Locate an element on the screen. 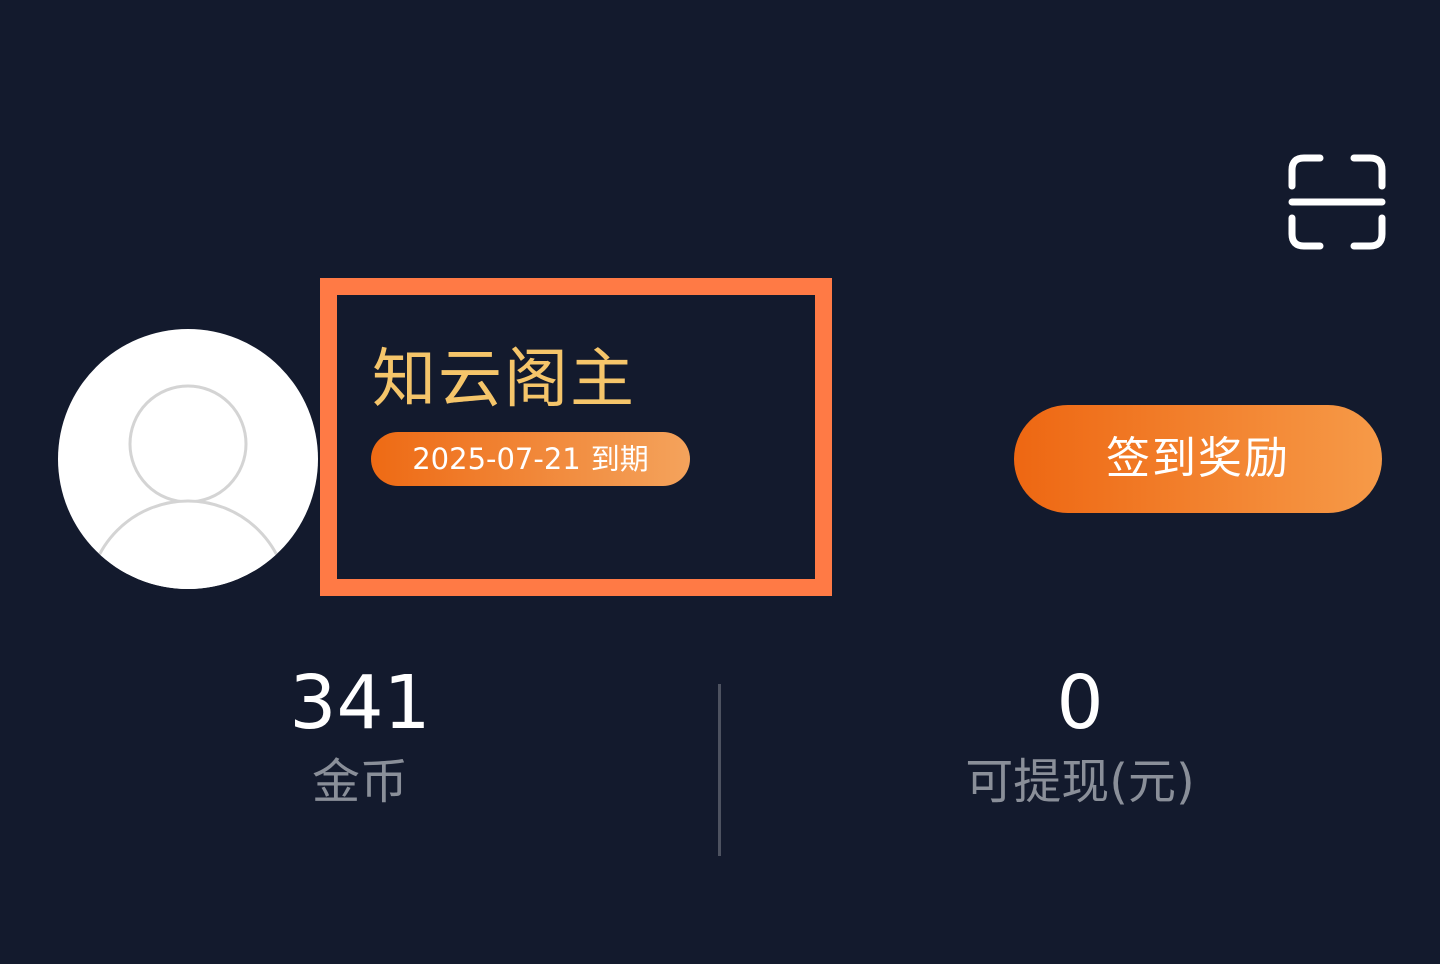  withdrawable-stat: 0 可提现(元) is located at coordinates (1080, 736).